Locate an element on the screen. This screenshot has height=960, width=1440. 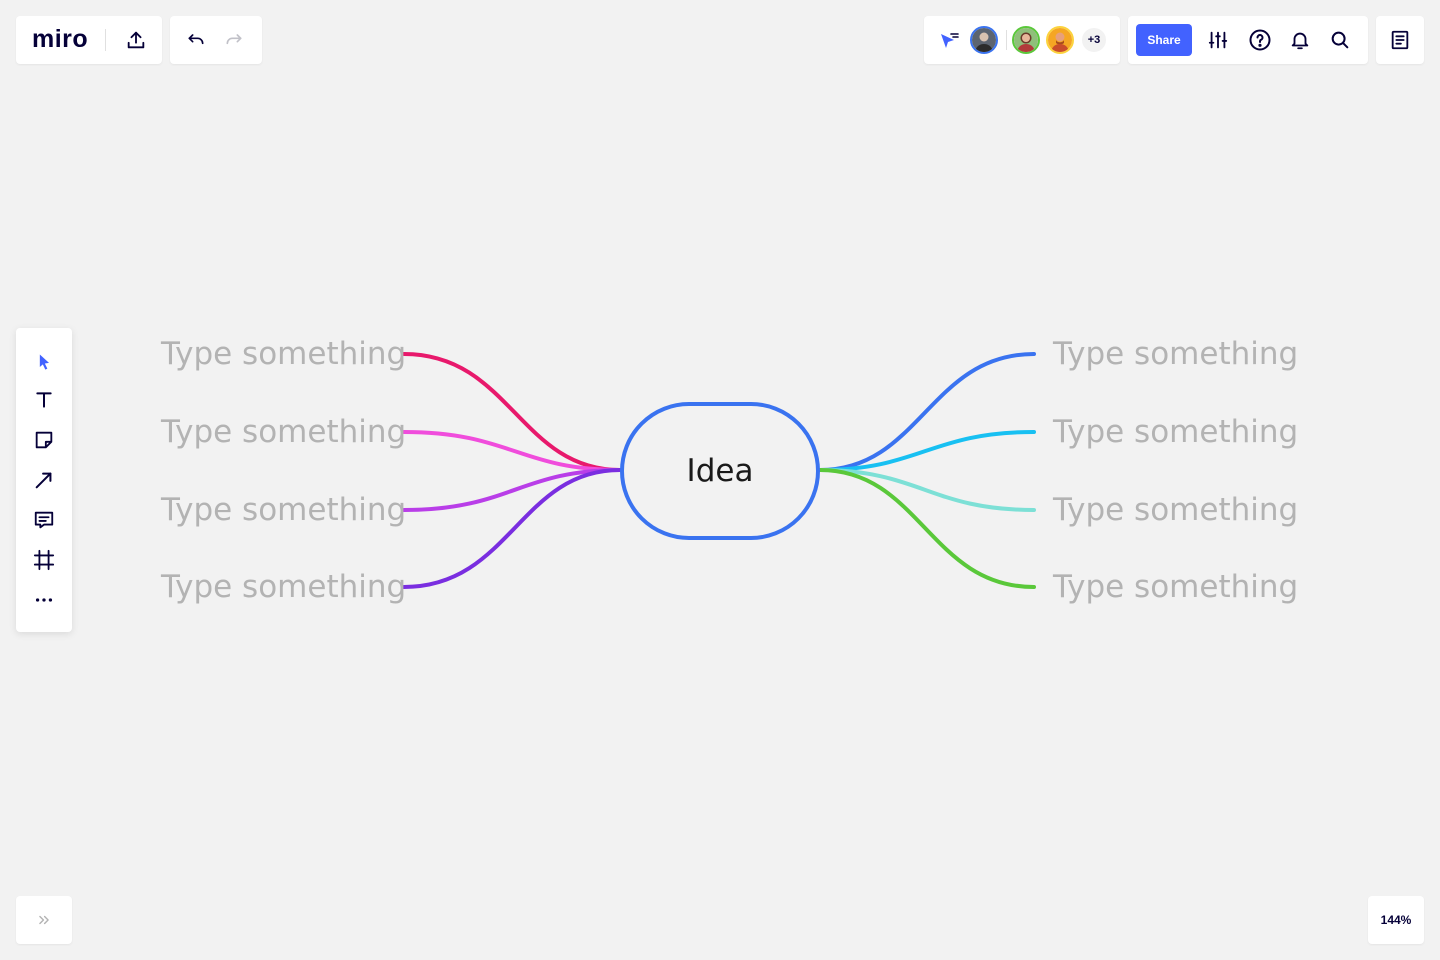
export-icon is located at coordinates (136, 40).